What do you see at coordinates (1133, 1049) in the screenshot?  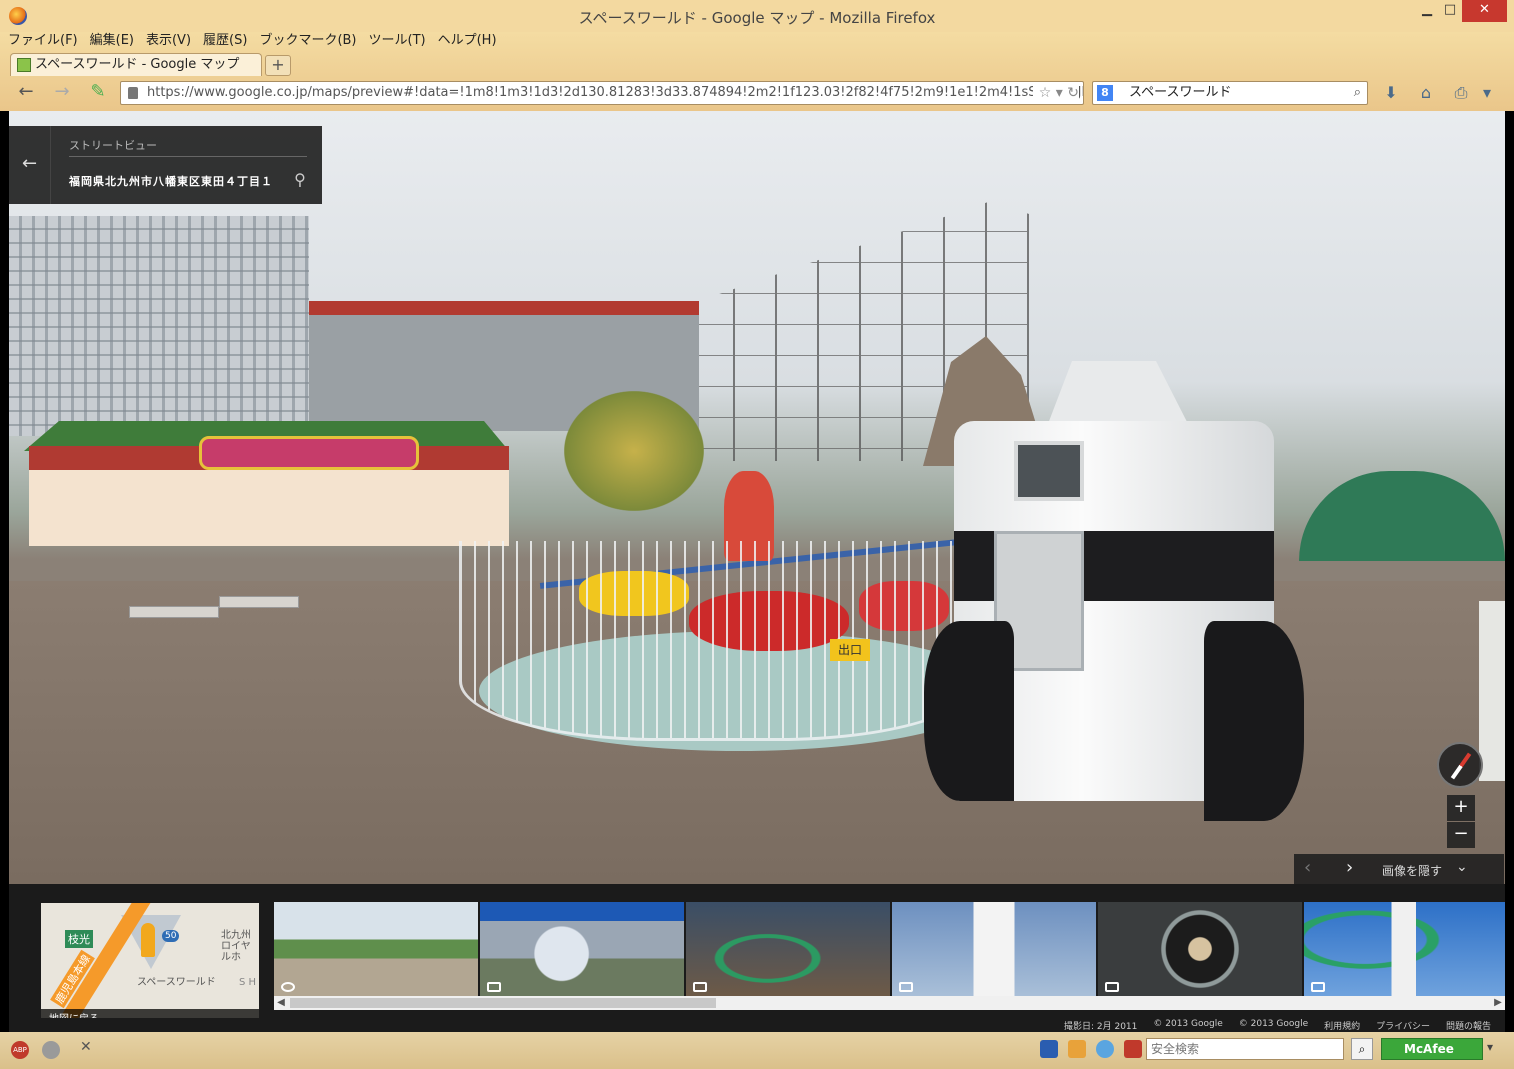 I see `mcafee-shield-icon` at bounding box center [1133, 1049].